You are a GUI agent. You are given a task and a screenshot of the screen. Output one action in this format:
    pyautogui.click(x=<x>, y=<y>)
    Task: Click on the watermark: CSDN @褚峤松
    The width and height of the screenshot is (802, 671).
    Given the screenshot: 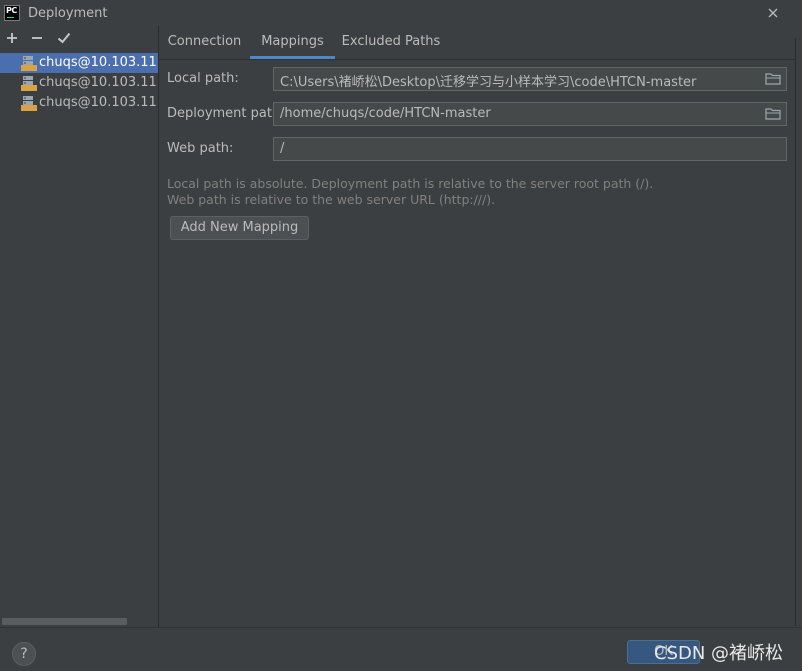 What is the action you would take?
    pyautogui.click(x=719, y=653)
    